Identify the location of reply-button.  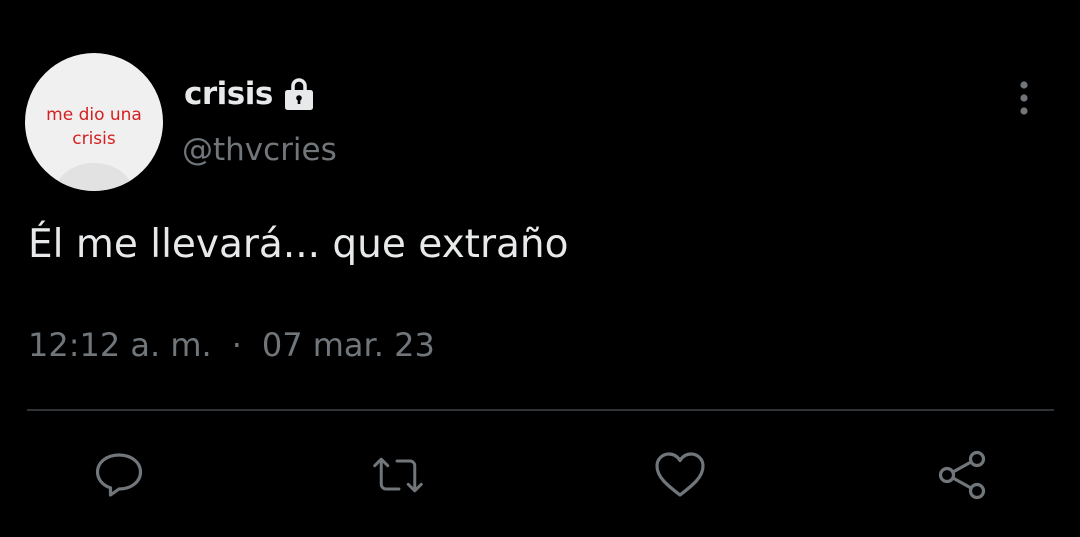
(119, 475).